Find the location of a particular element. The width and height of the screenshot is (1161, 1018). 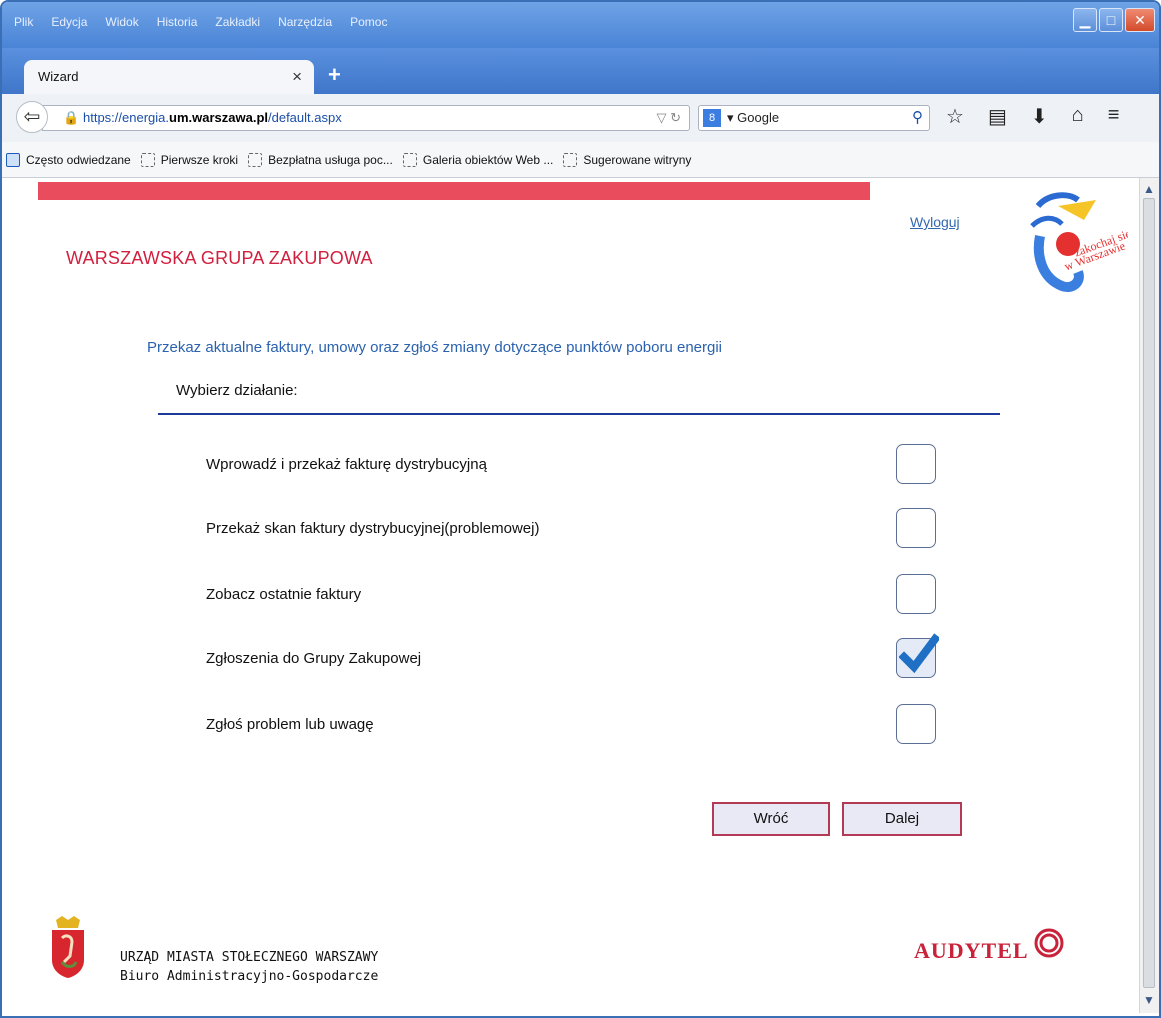

menu-help: Pomoc is located at coordinates (368, 22).